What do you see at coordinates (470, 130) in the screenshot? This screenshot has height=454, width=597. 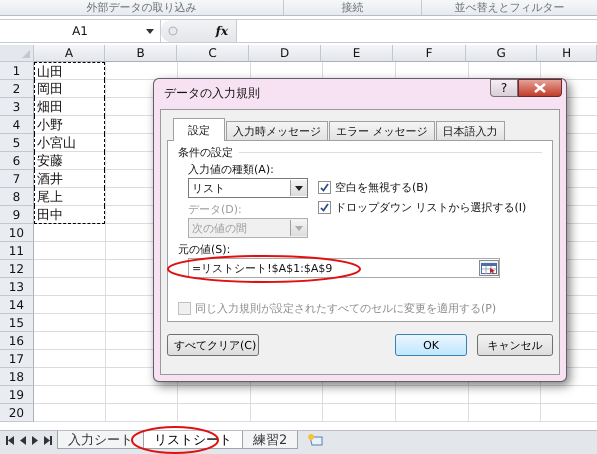 I see `dialog-tab: 日本語入力` at bounding box center [470, 130].